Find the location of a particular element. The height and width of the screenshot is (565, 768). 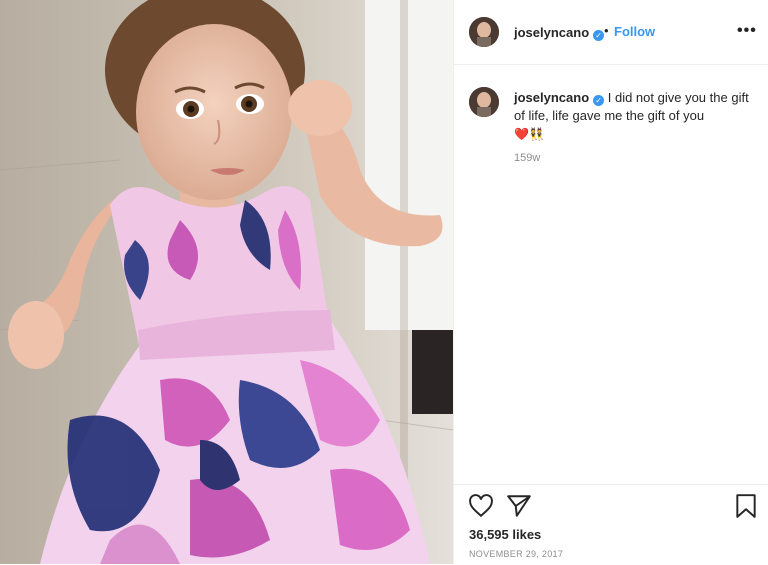

likes-count: 36,595 likes is located at coordinates (505, 534).